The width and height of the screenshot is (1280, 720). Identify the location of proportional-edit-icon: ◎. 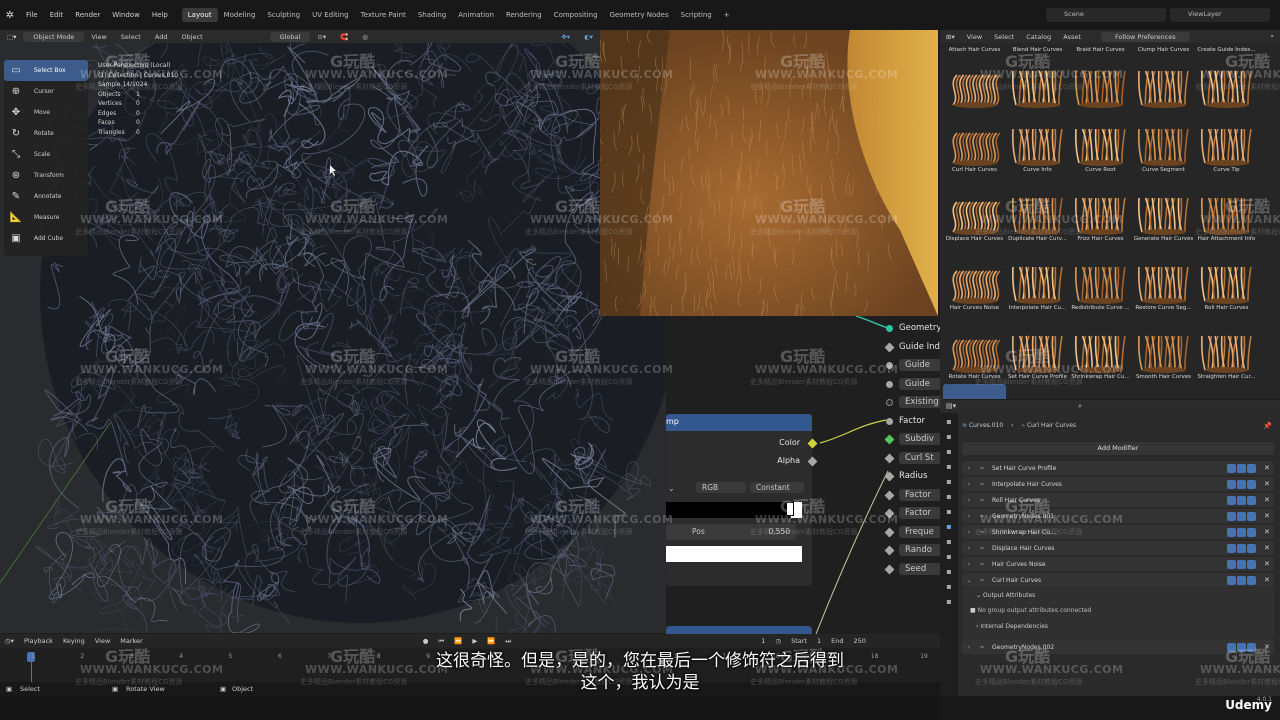
(365, 37).